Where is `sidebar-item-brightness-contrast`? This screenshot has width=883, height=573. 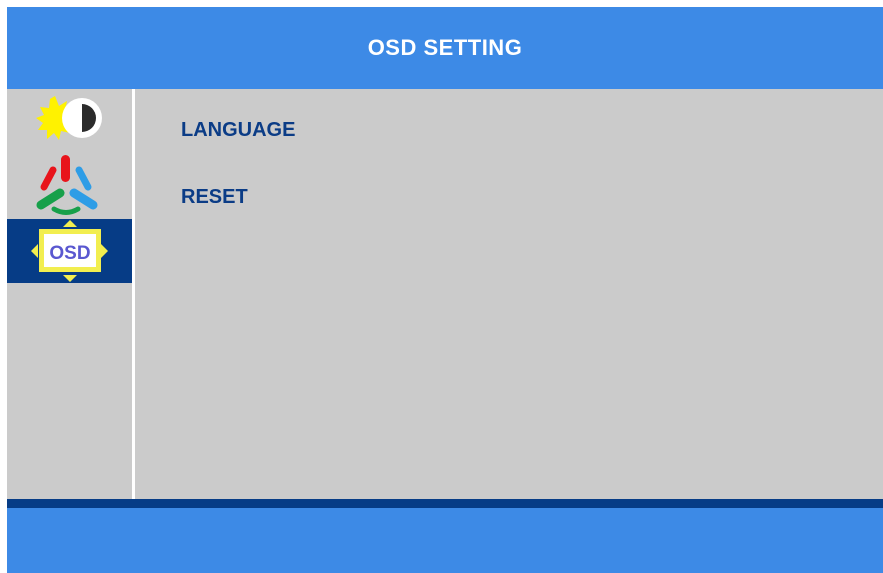
sidebar-item-brightness-contrast is located at coordinates (69, 121).